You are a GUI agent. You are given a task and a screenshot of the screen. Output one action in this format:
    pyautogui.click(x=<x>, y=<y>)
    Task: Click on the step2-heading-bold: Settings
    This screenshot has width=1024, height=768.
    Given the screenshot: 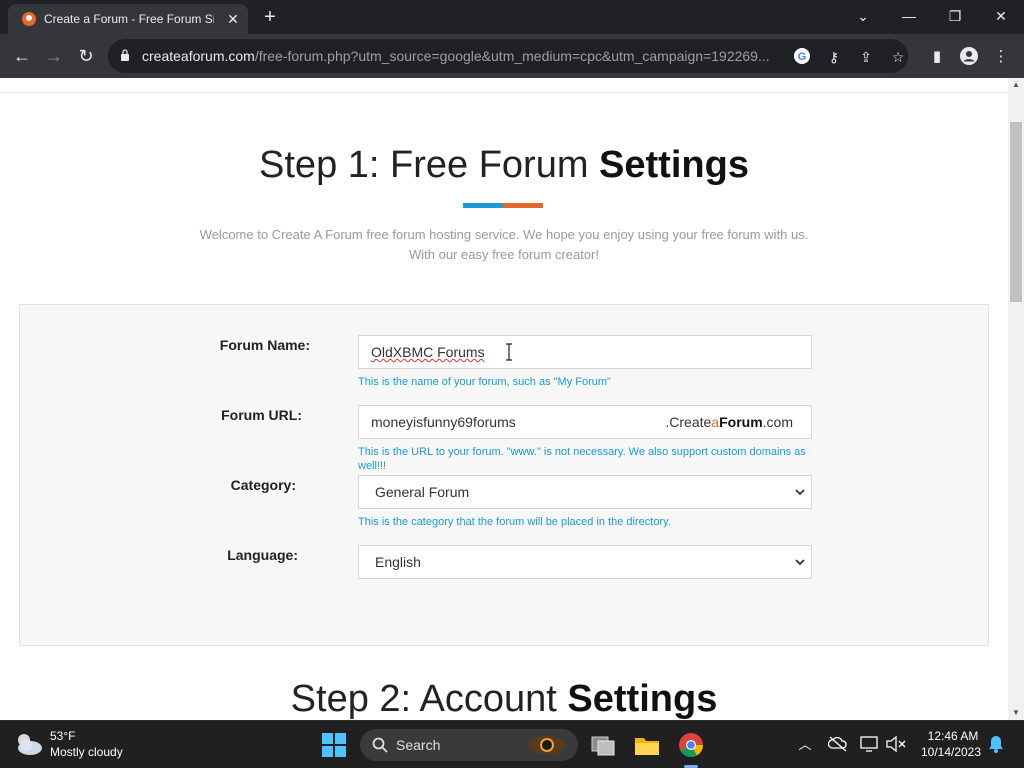 What is the action you would take?
    pyautogui.click(x=642, y=699)
    